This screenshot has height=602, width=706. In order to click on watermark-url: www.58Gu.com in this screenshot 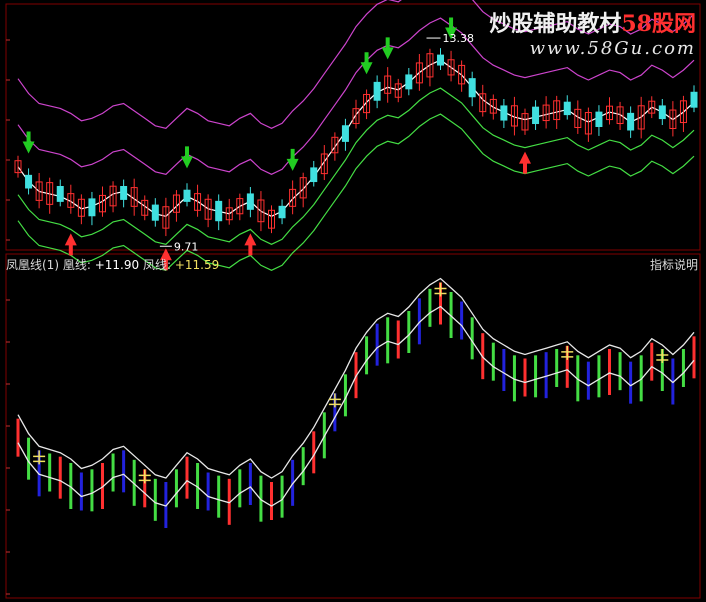, I will do `click(612, 48)`.